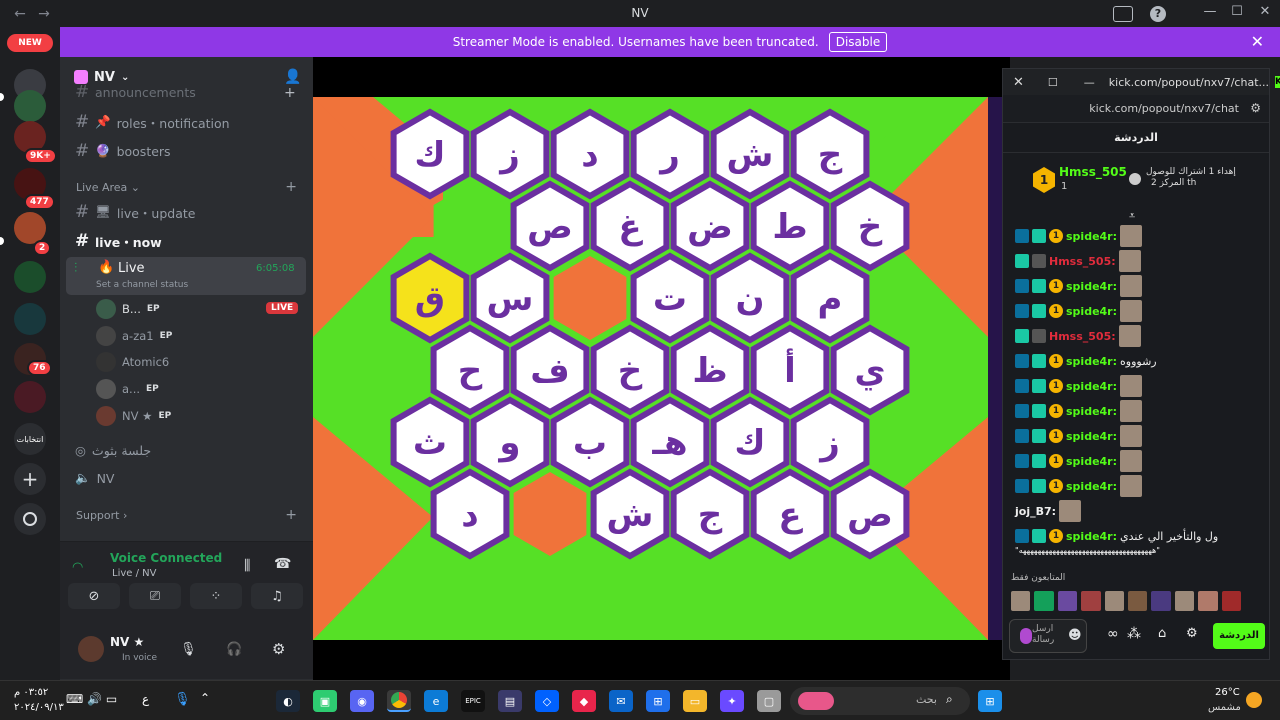 The width and height of the screenshot is (1280, 720). I want to click on disable-button: Disable, so click(858, 42).